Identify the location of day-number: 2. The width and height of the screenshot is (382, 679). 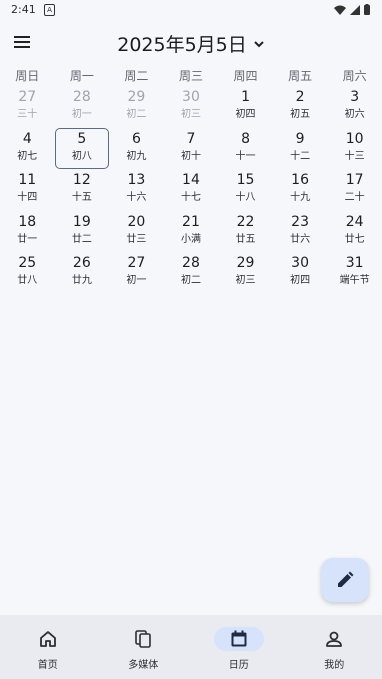
(300, 97).